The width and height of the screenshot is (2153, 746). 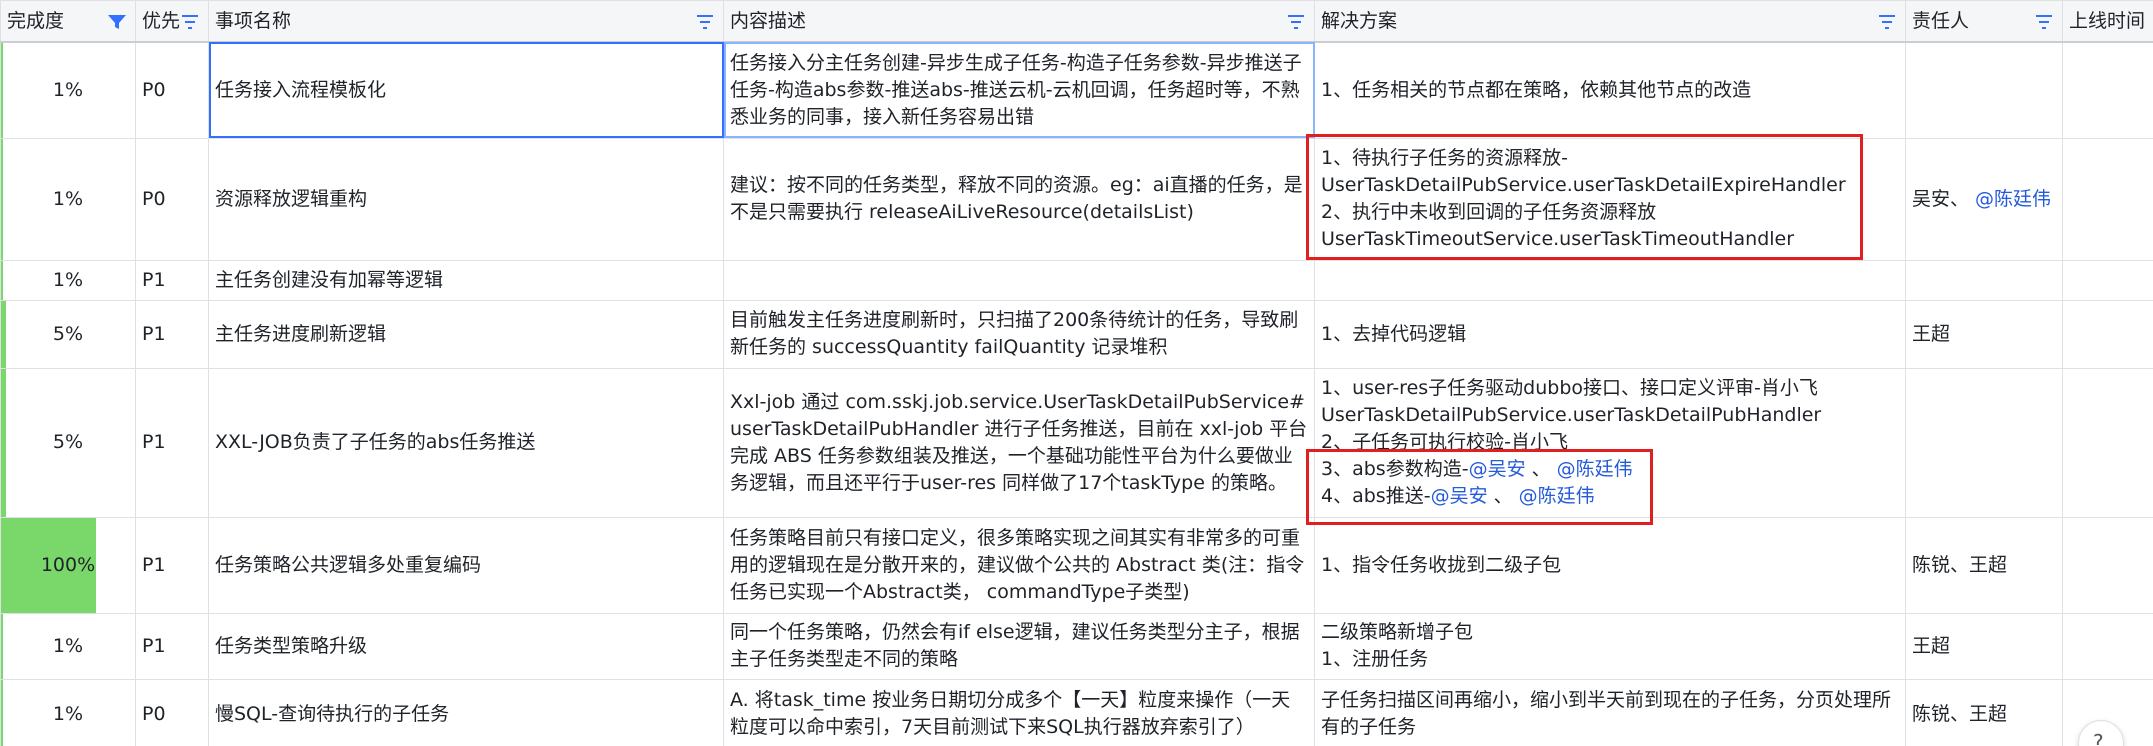 I want to click on solution-cell: 1、去掉代码逻辑, so click(x=1610, y=334).